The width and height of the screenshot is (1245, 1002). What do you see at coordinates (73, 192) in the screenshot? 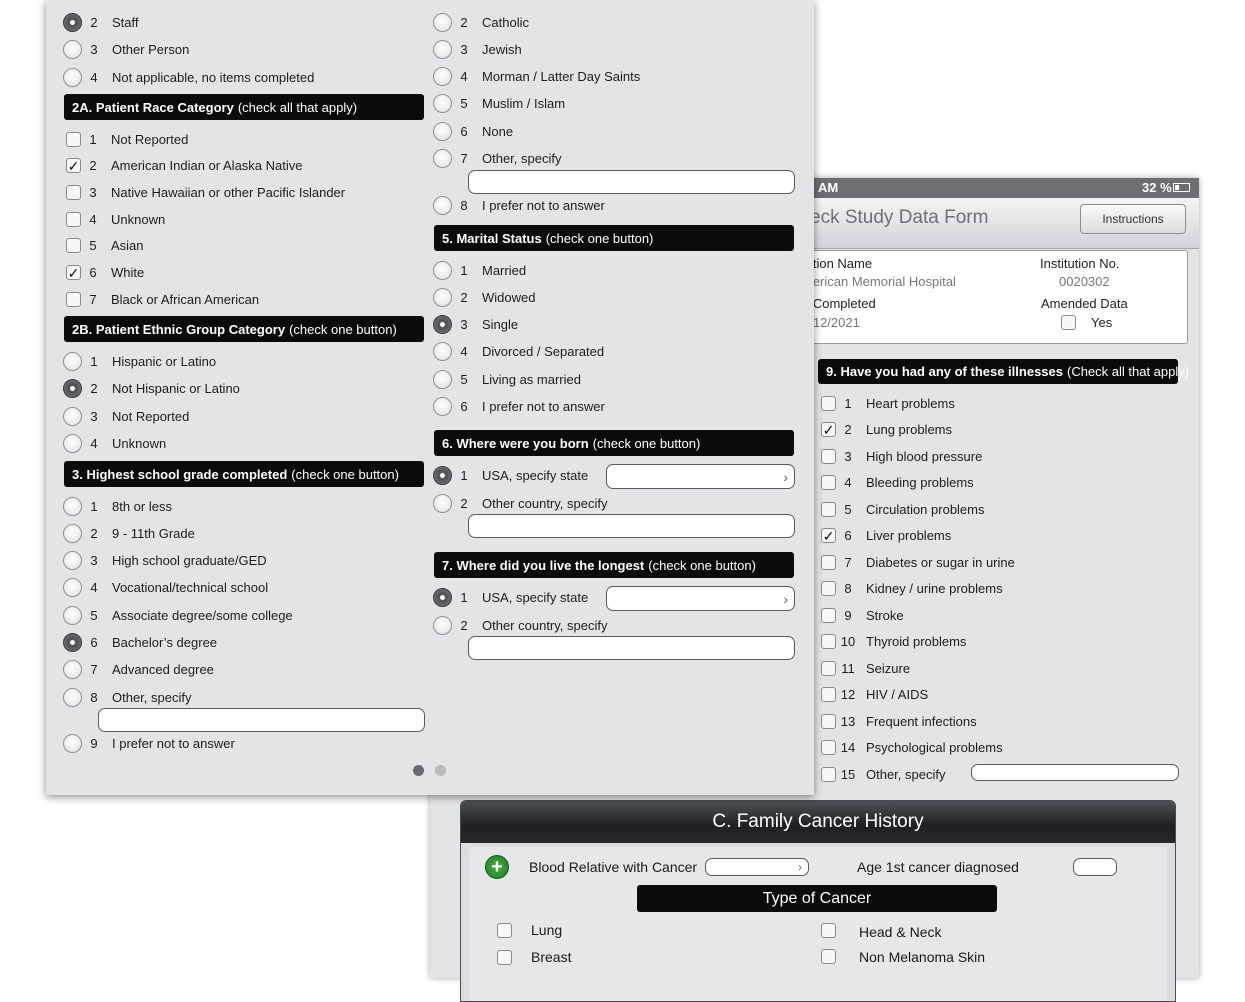
I see `q2a-option-3-checkbox` at bounding box center [73, 192].